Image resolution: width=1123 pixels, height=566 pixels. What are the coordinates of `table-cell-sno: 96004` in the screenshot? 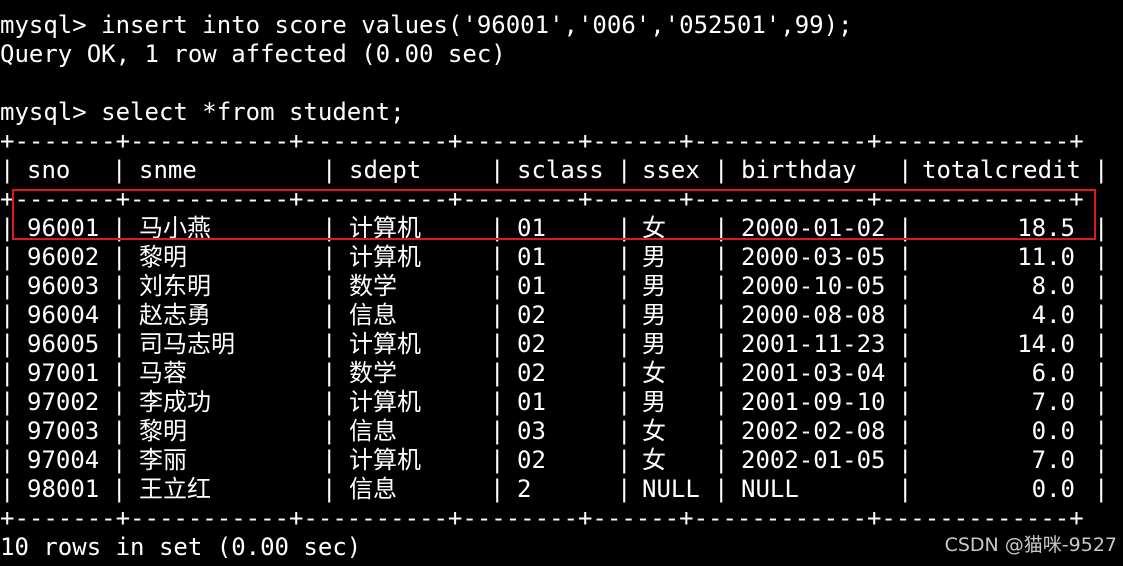 It's located at (63, 315).